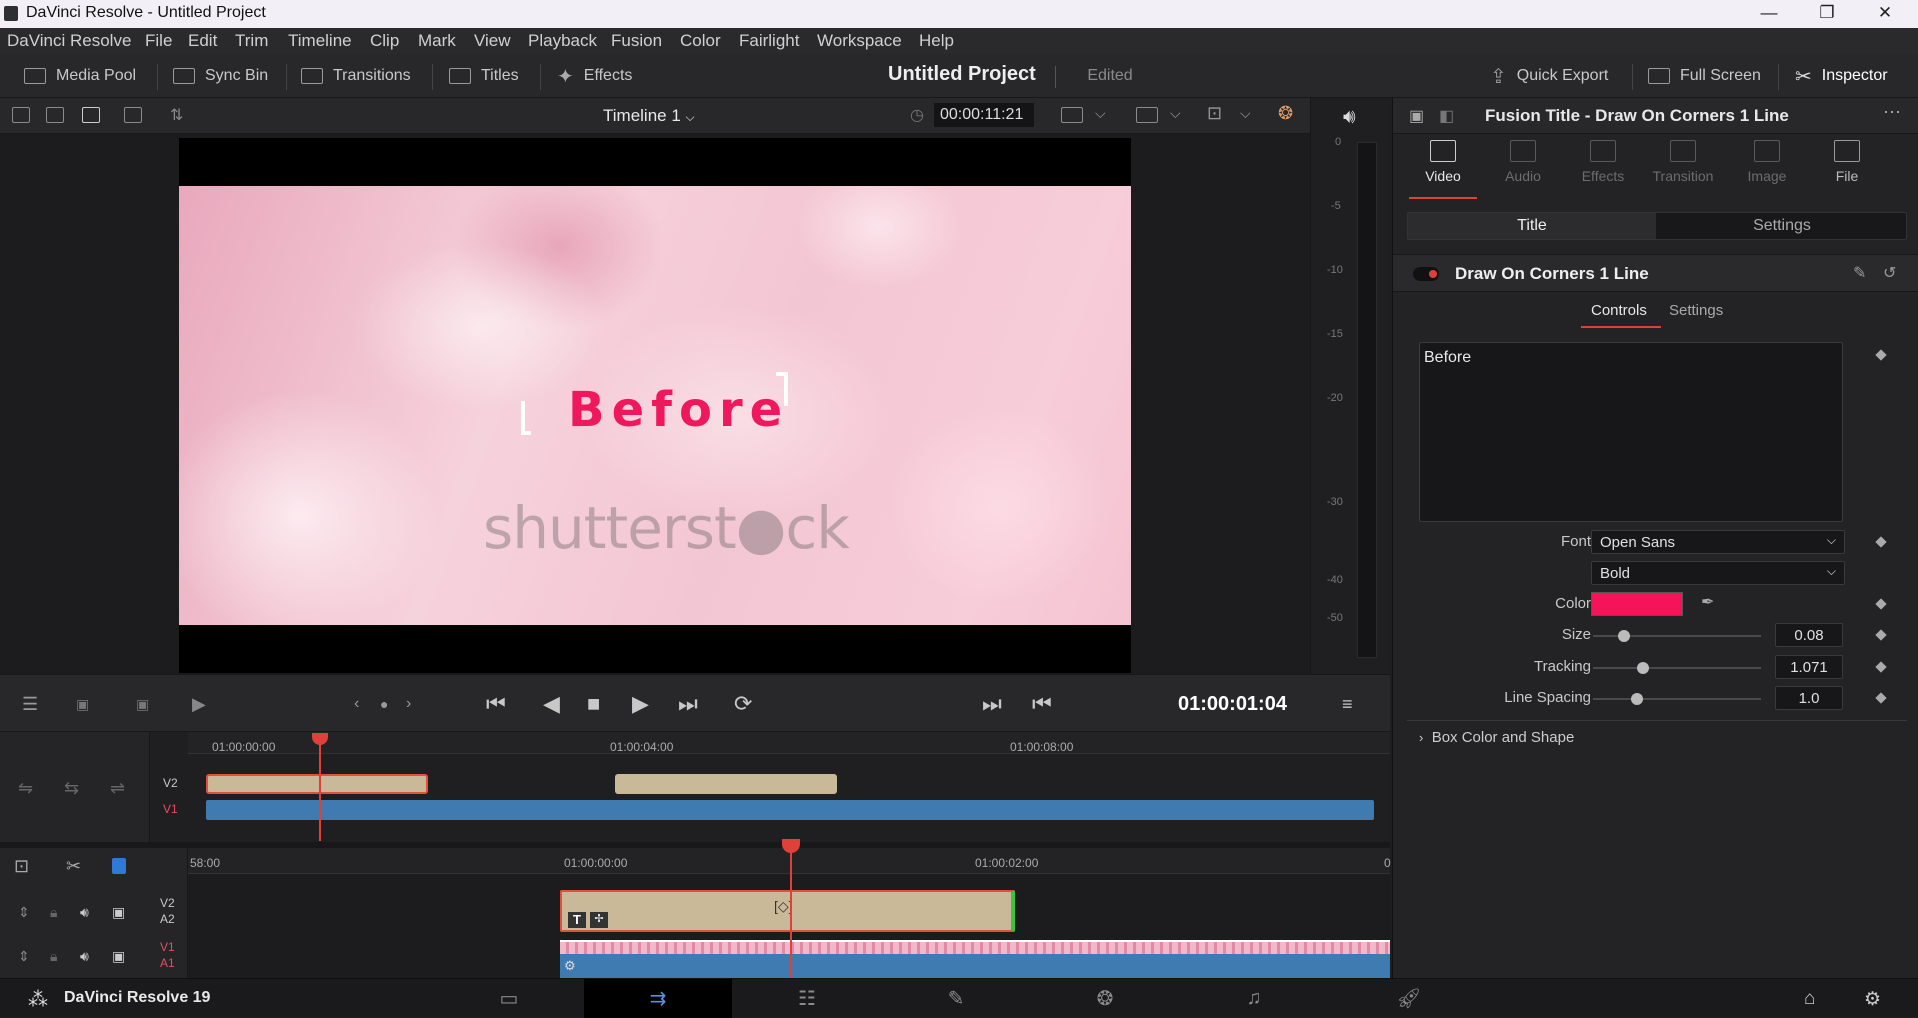 The width and height of the screenshot is (1918, 1018). What do you see at coordinates (594, 76) in the screenshot?
I see `effects-button: ✦ Effects` at bounding box center [594, 76].